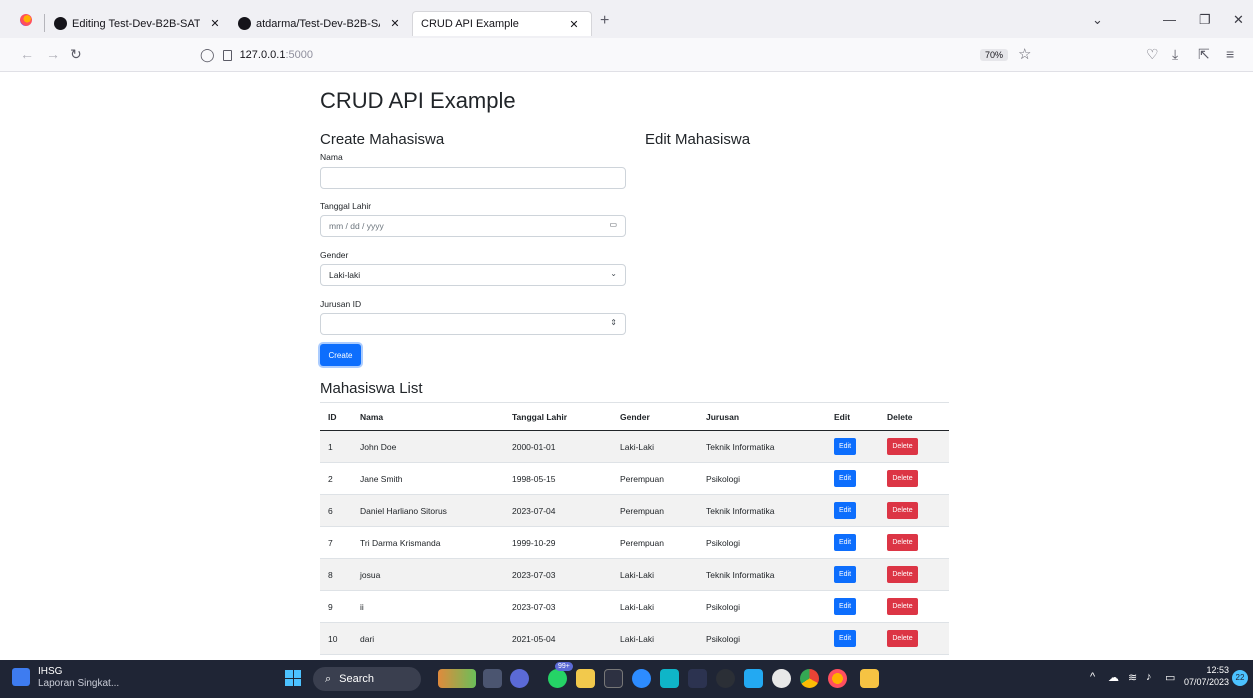 The image size is (1253, 698). I want to click on close-window-icon: ✕, so click(1238, 20).